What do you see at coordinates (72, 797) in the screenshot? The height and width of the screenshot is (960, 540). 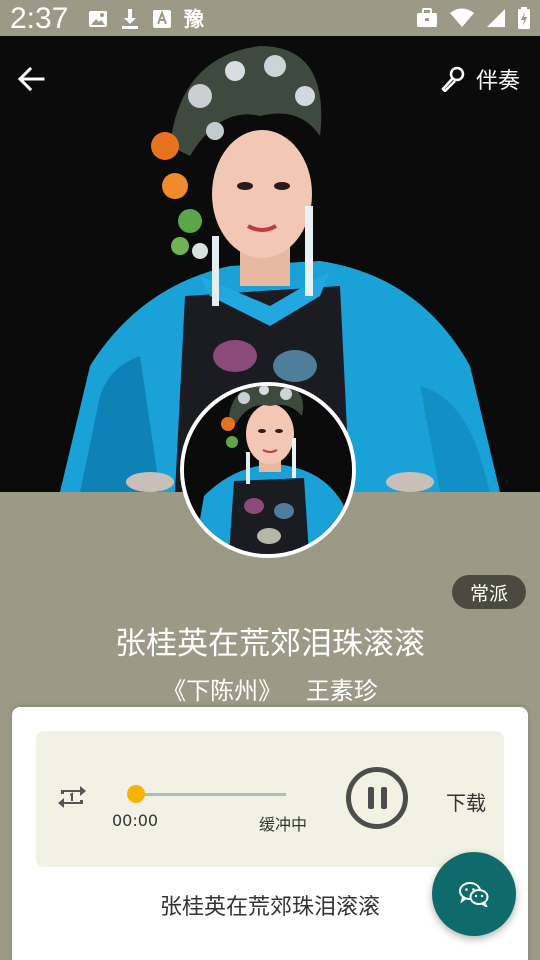 I see `repeat-one-icon` at bounding box center [72, 797].